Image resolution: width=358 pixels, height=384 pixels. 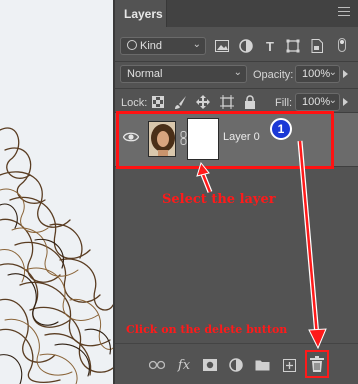 What do you see at coordinates (219, 199) in the screenshot?
I see `select-layer-note: Select the layer` at bounding box center [219, 199].